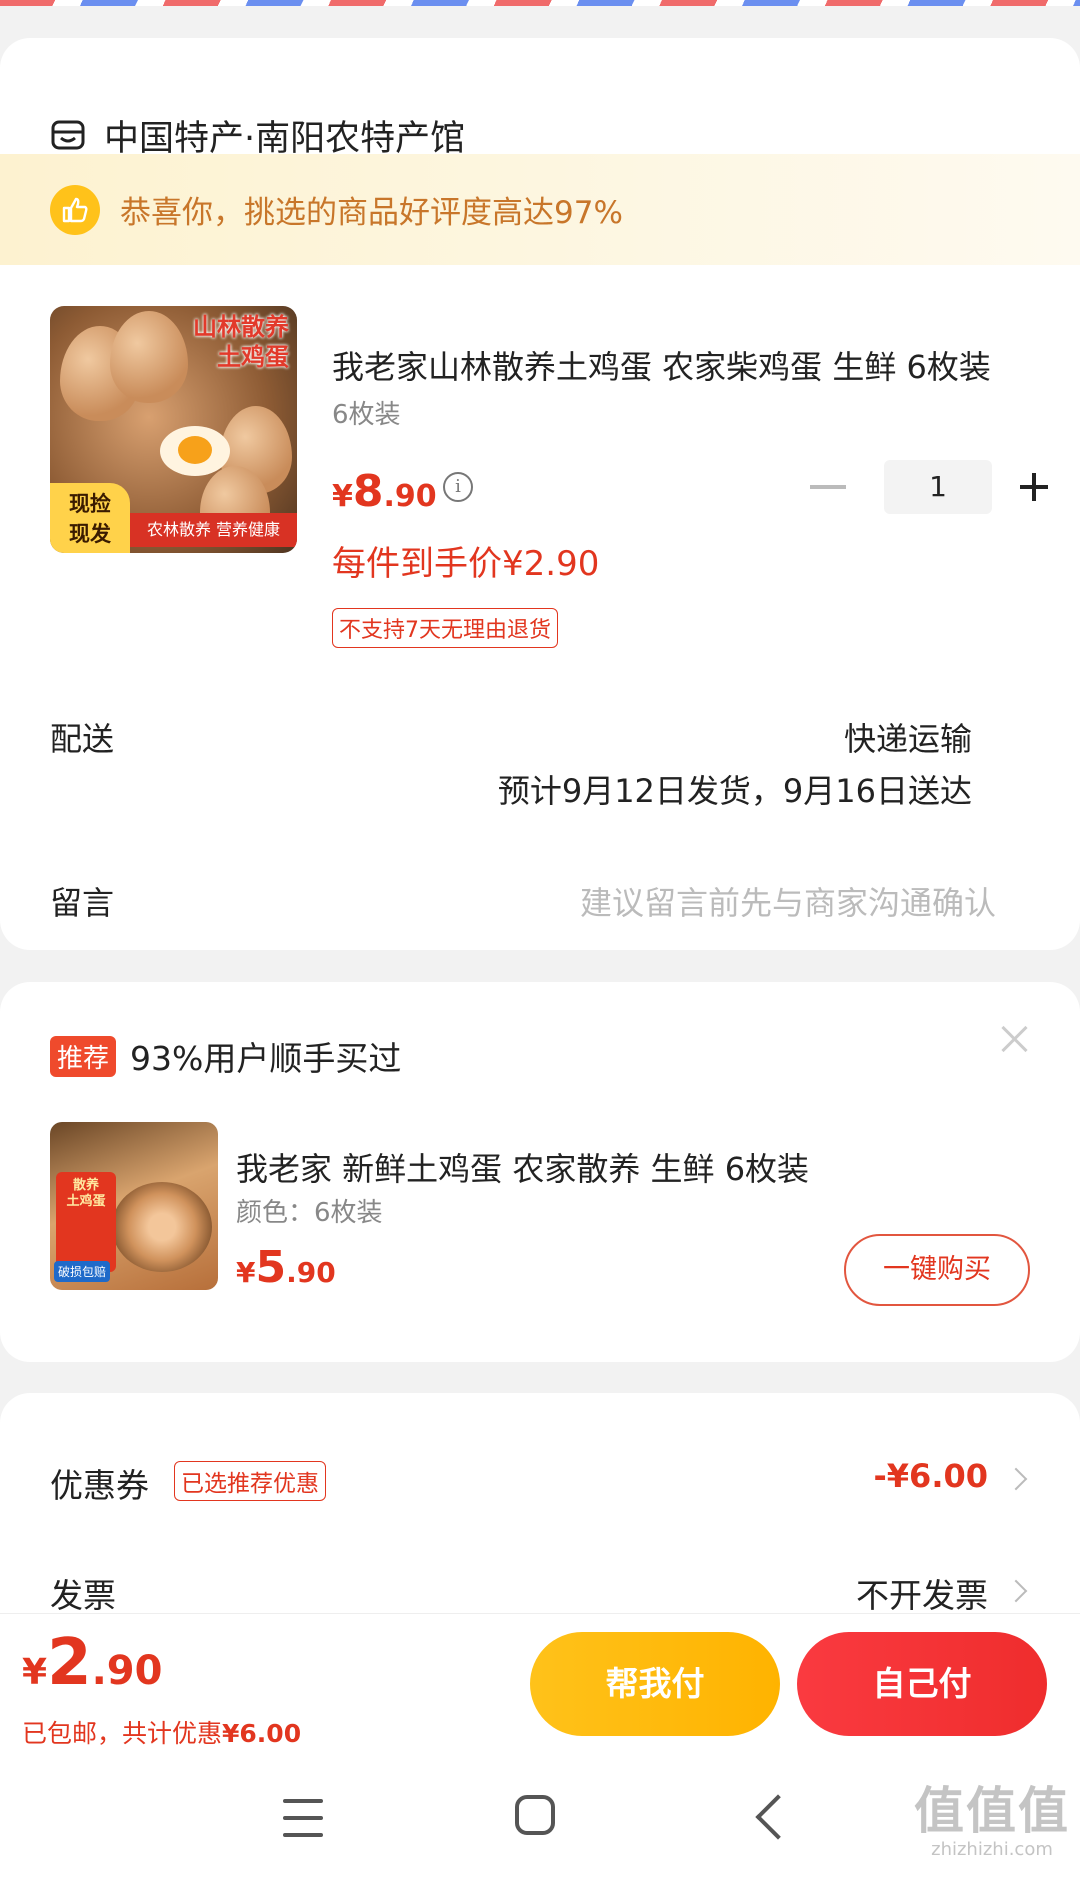 This screenshot has width=1080, height=1883. I want to click on rec-price-decimal: .90, so click(311, 1272).